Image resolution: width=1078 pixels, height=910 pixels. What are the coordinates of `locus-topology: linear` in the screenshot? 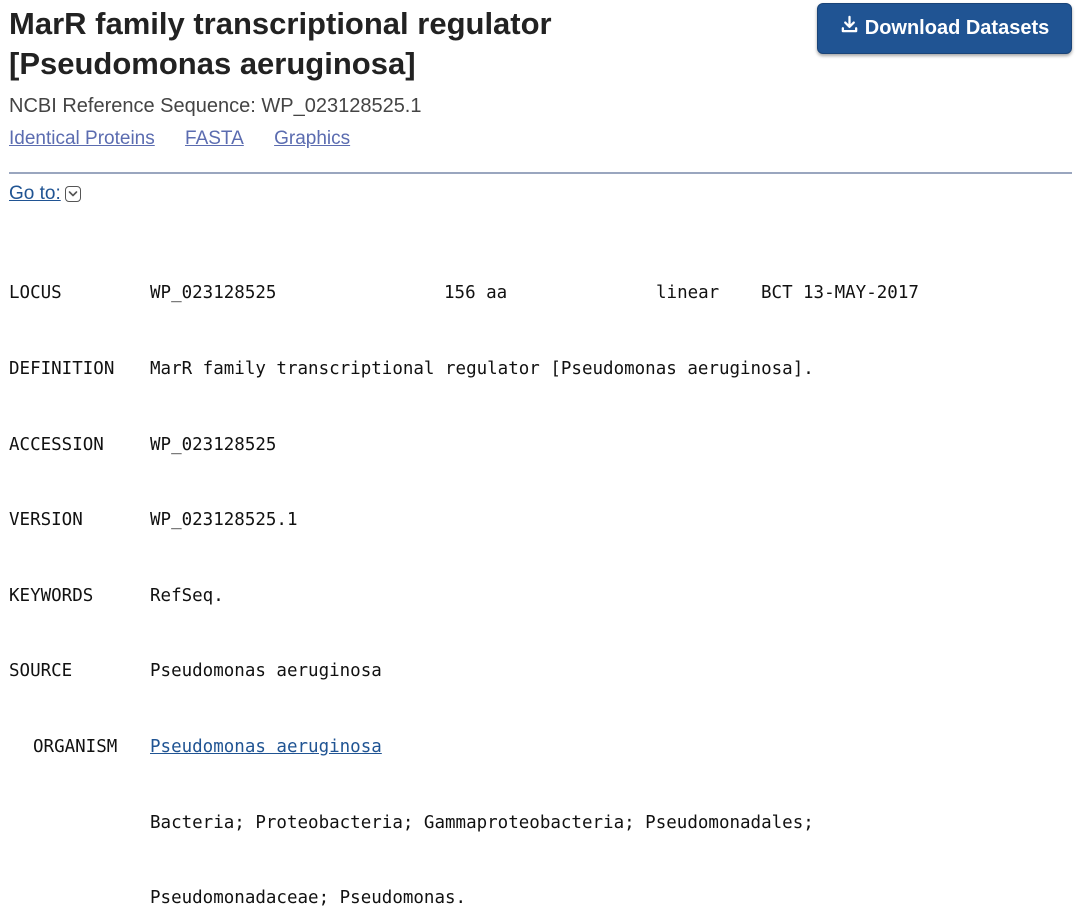 It's located at (688, 293).